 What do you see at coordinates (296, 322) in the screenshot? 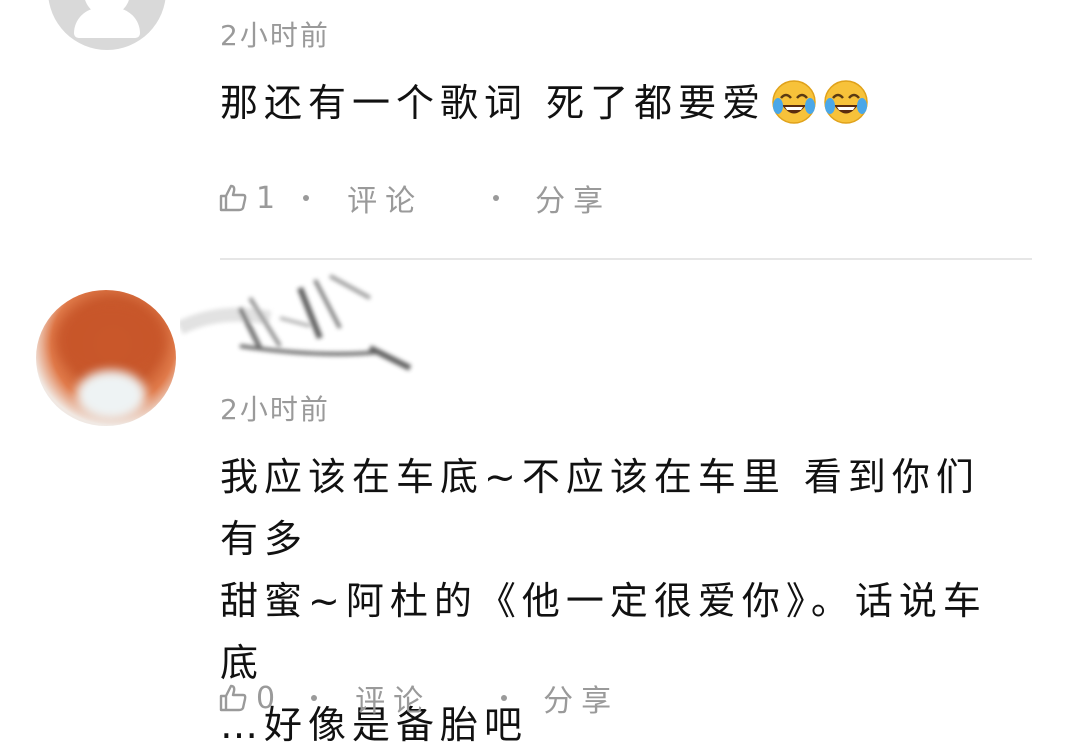
I see `redacted-username` at bounding box center [296, 322].